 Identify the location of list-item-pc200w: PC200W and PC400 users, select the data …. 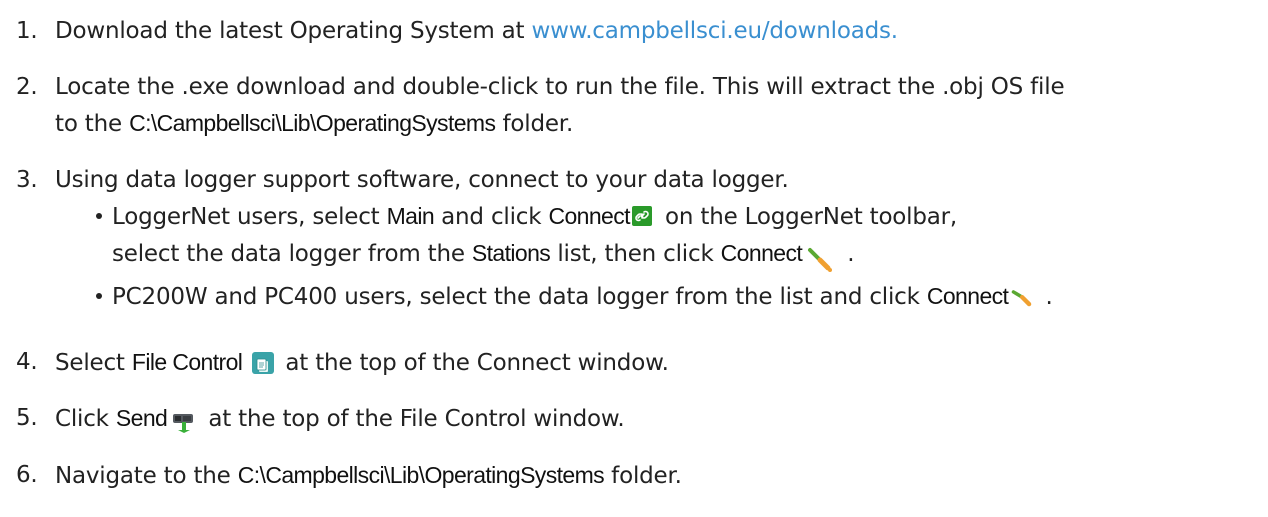
(676, 296).